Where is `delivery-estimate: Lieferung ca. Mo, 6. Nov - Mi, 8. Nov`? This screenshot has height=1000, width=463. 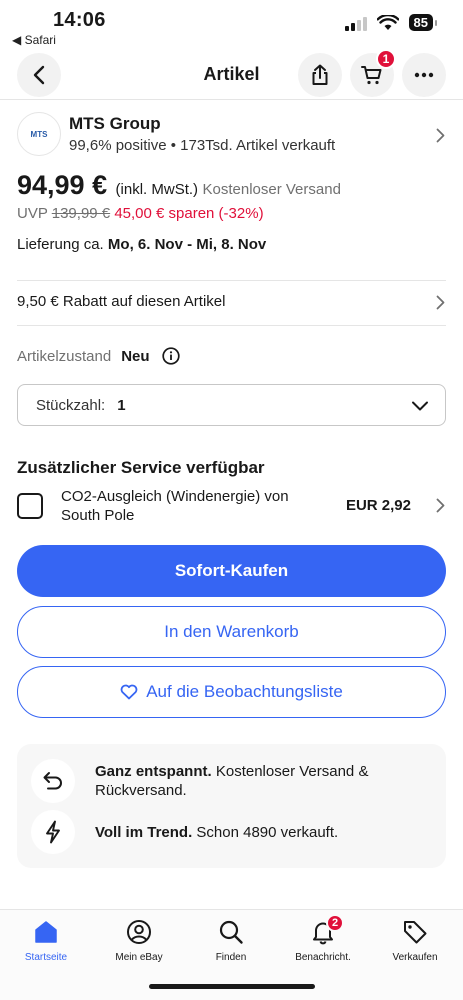
delivery-estimate: Lieferung ca. Mo, 6. Nov - Mi, 8. Nov is located at coordinates (141, 244).